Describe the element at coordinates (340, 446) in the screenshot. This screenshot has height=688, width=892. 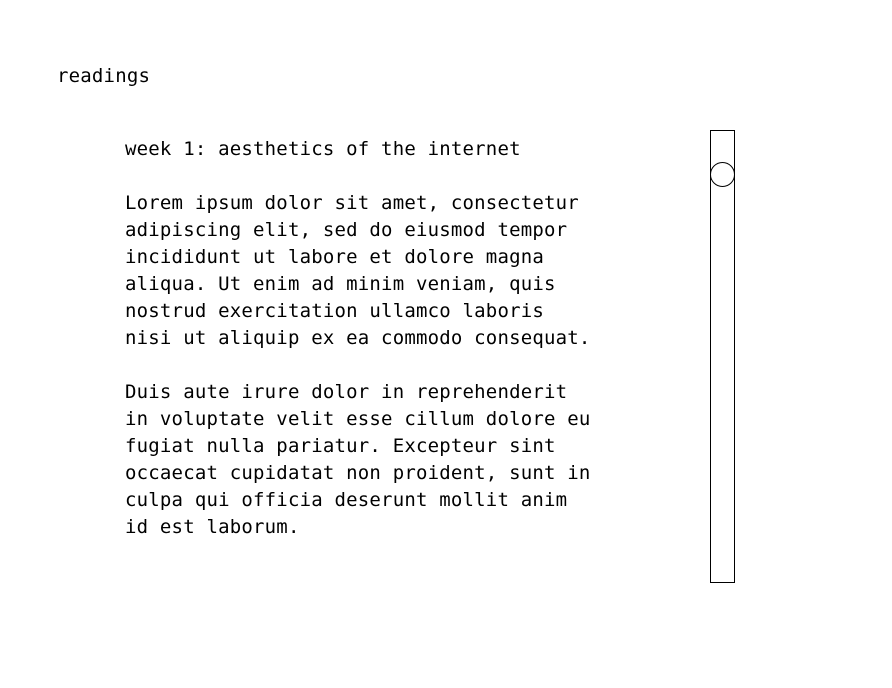
I see `paragraph-line: fugiat nulla pariatur. Excepteur sint` at that location.